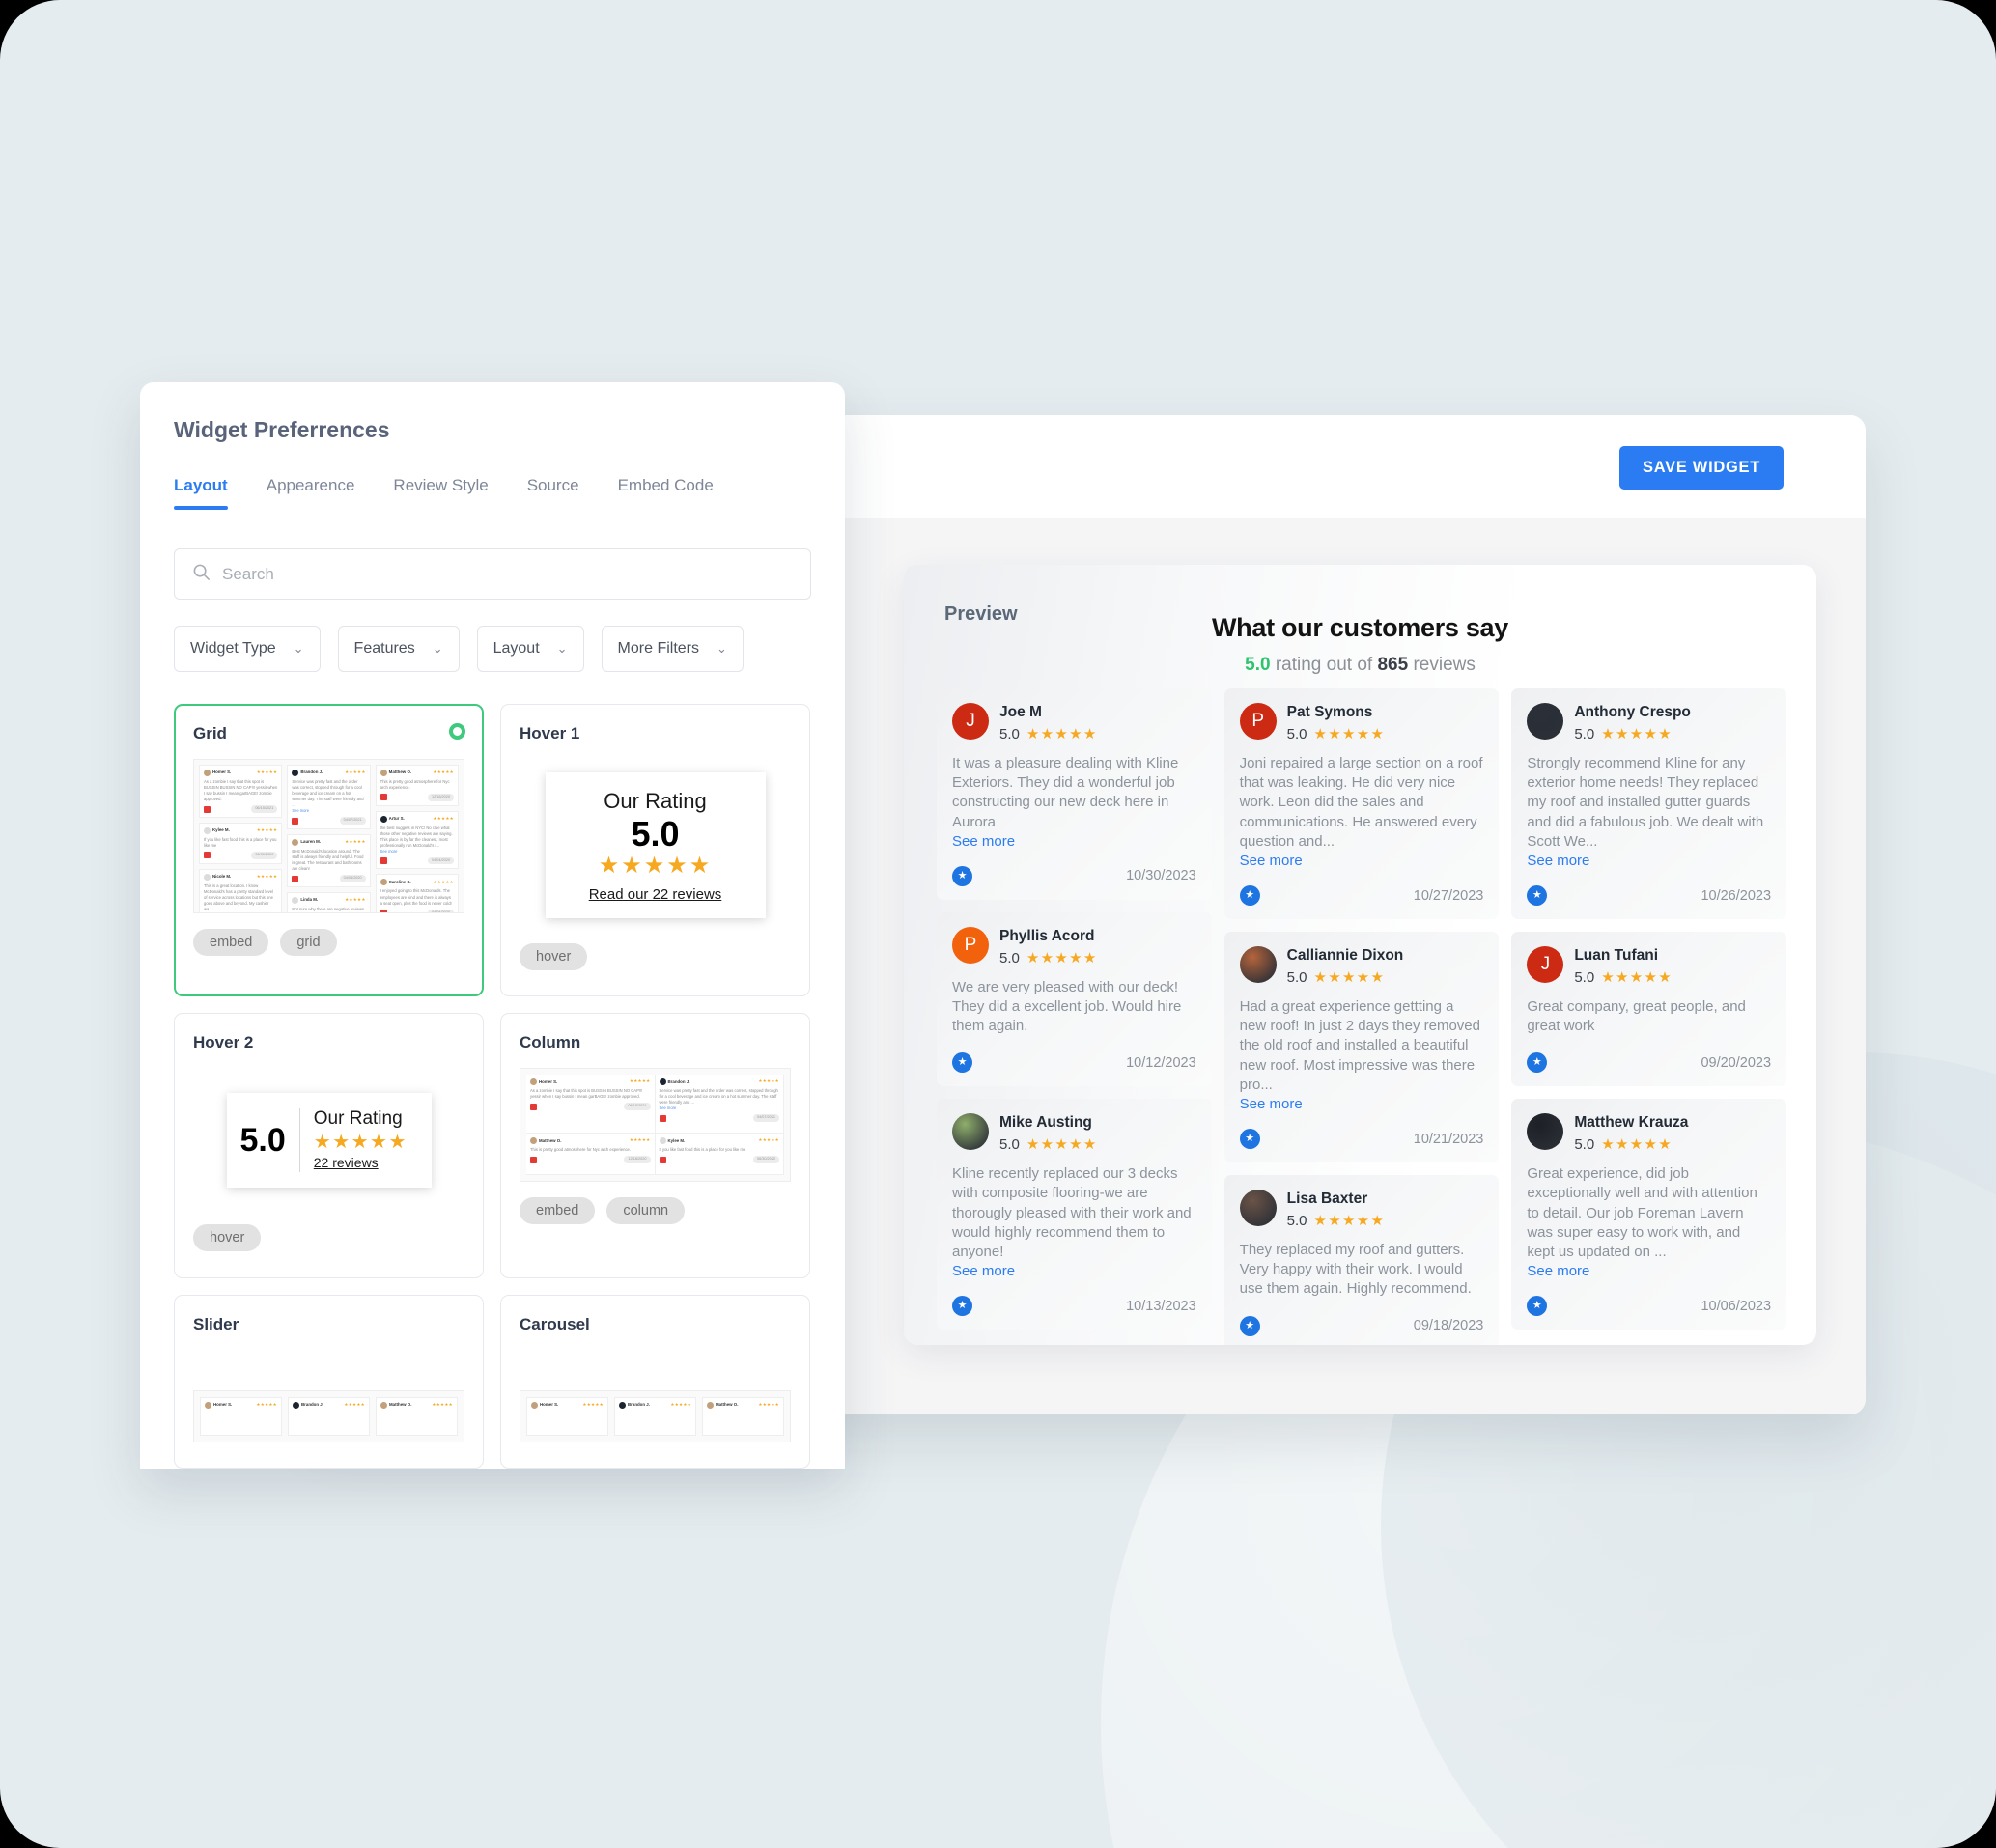 This screenshot has width=1996, height=1848. I want to click on filter-features: Features ⌄, so click(398, 649).